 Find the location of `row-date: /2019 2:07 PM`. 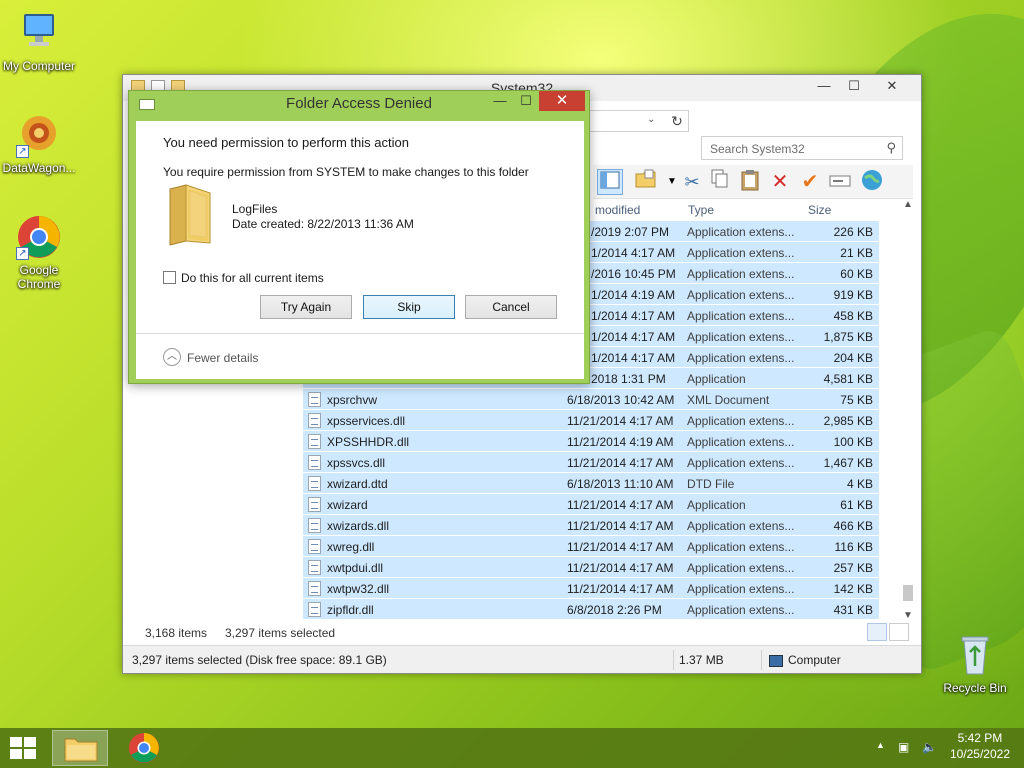

row-date: /2019 2:07 PM is located at coordinates (630, 232).